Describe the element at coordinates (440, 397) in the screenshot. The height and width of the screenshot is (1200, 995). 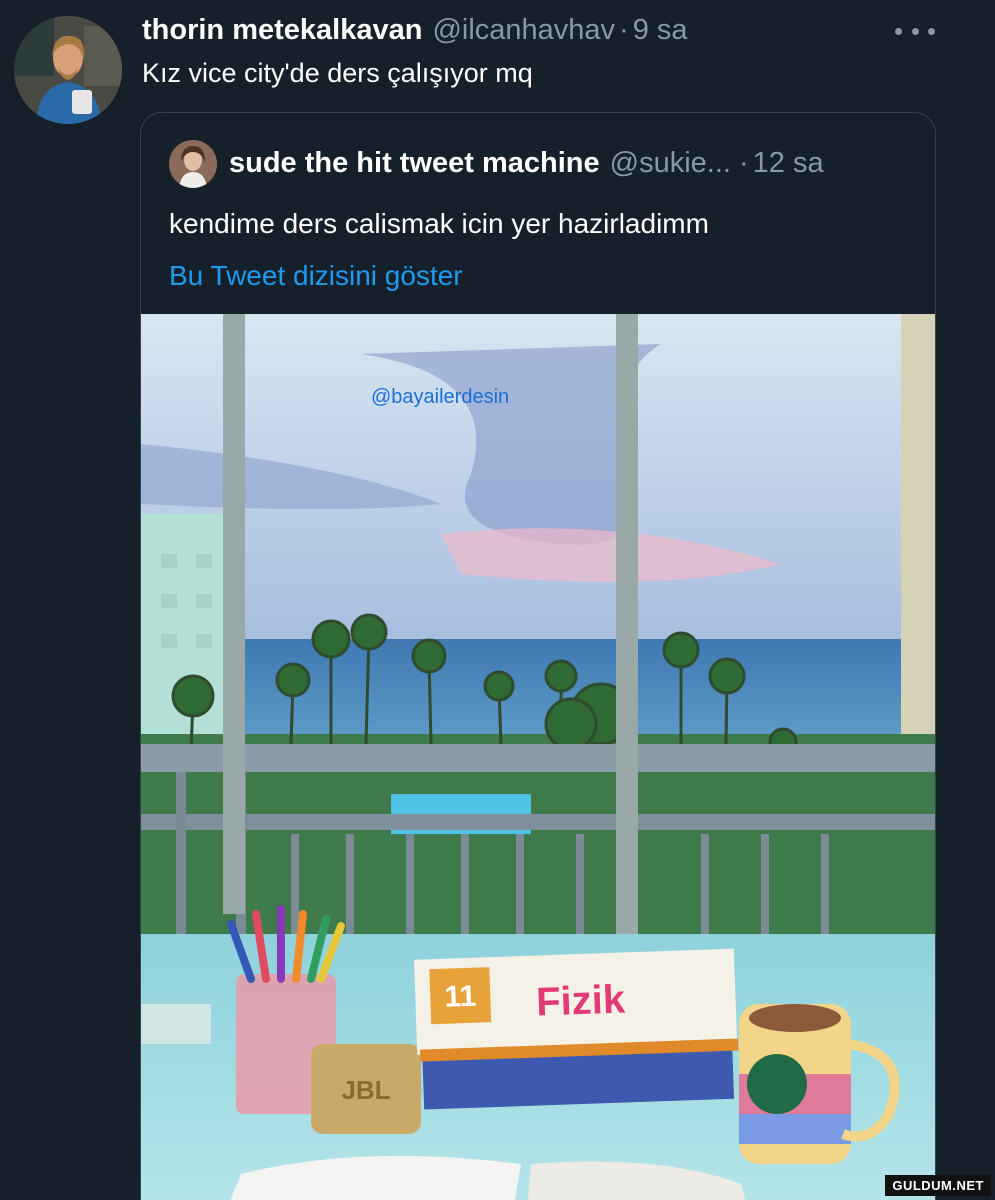
I see `photo-watermark: @bayailerdesin` at that location.